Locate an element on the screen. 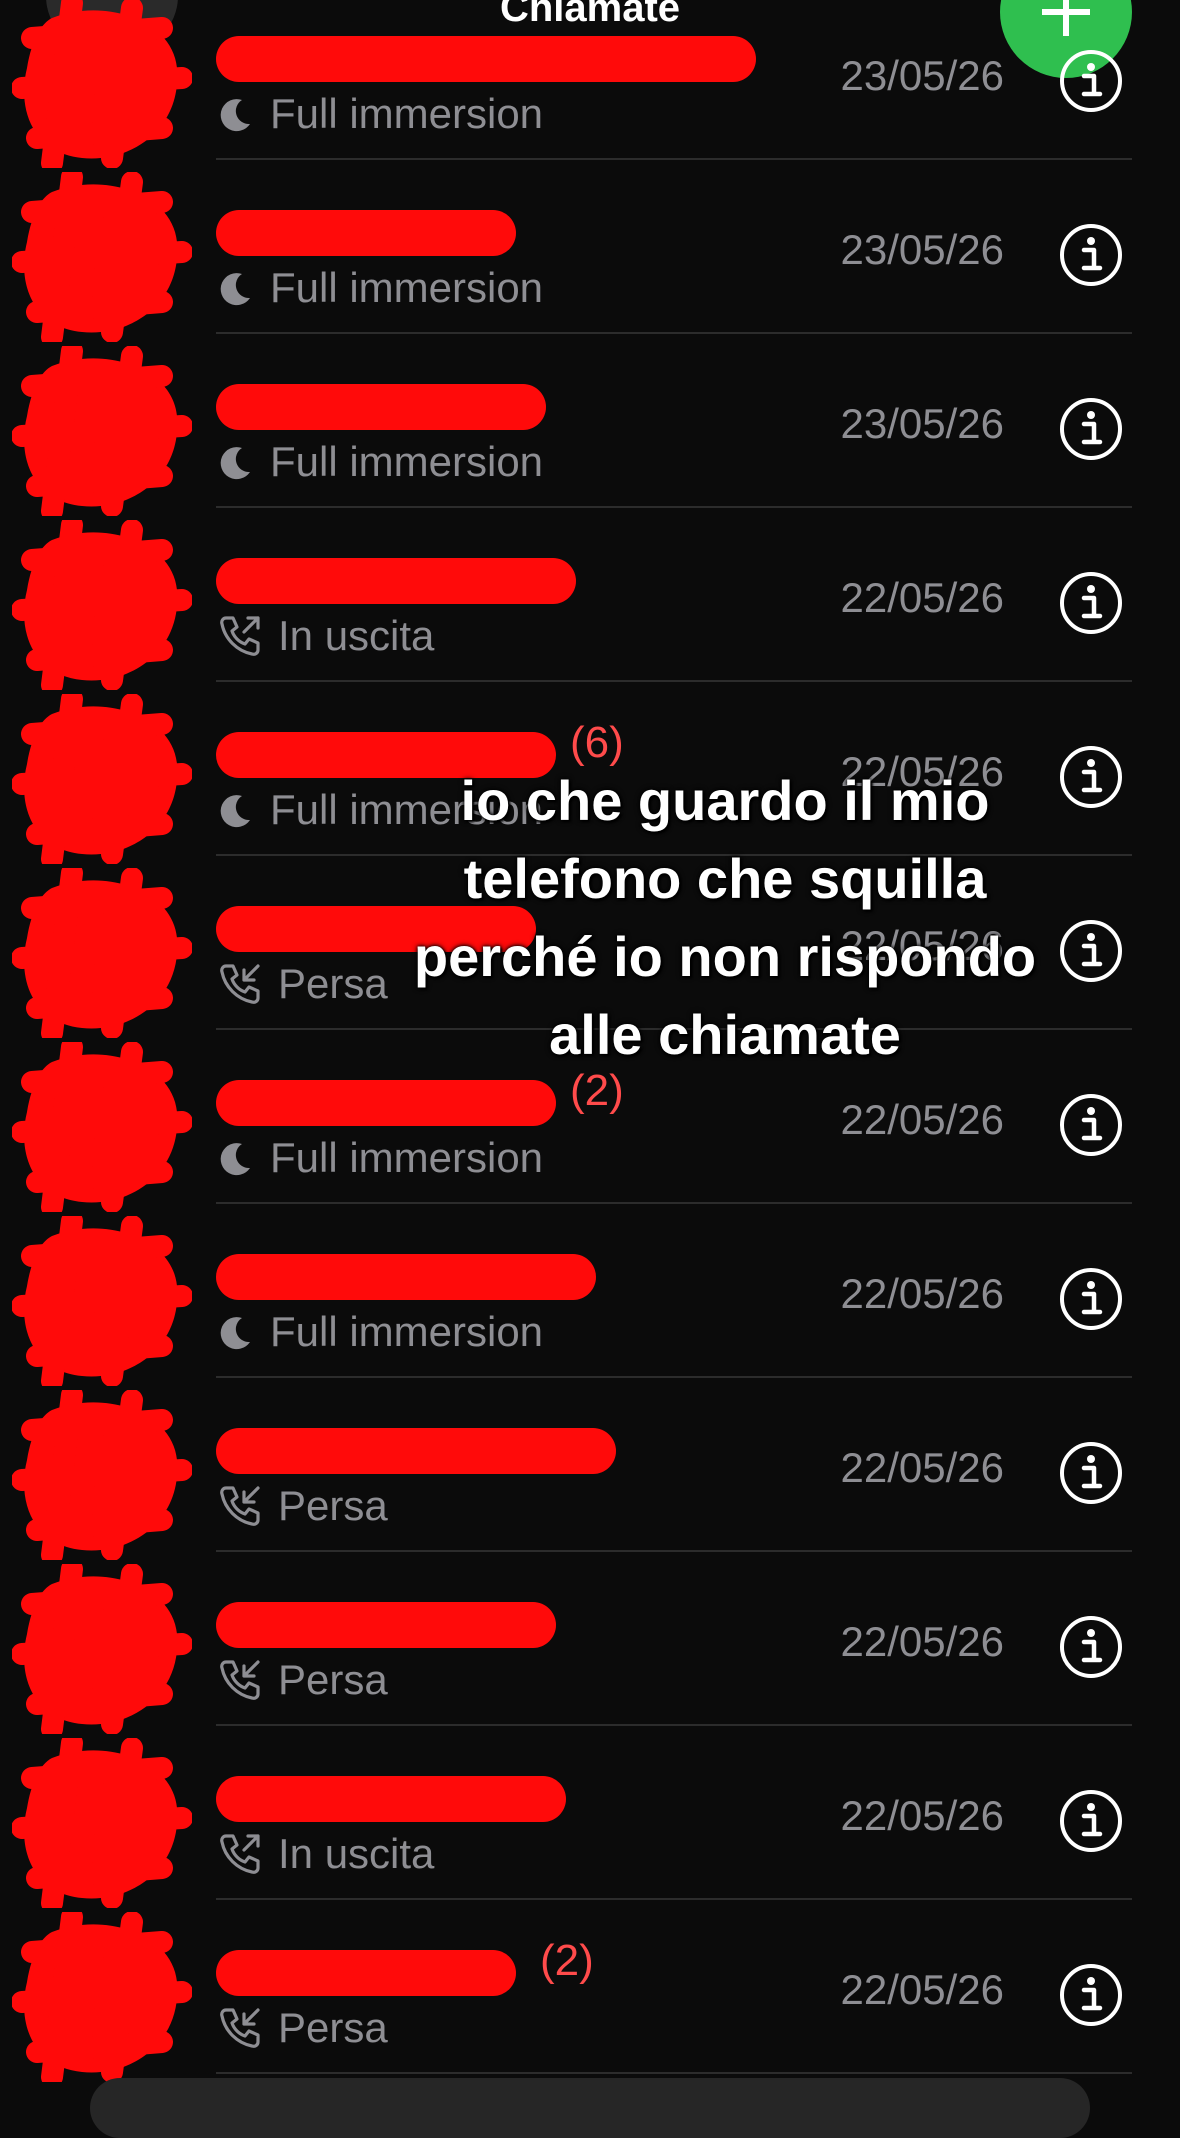 Image resolution: width=1180 pixels, height=2138 pixels. call-row: Full immersion 22/05/26 is located at coordinates (590, 1295).